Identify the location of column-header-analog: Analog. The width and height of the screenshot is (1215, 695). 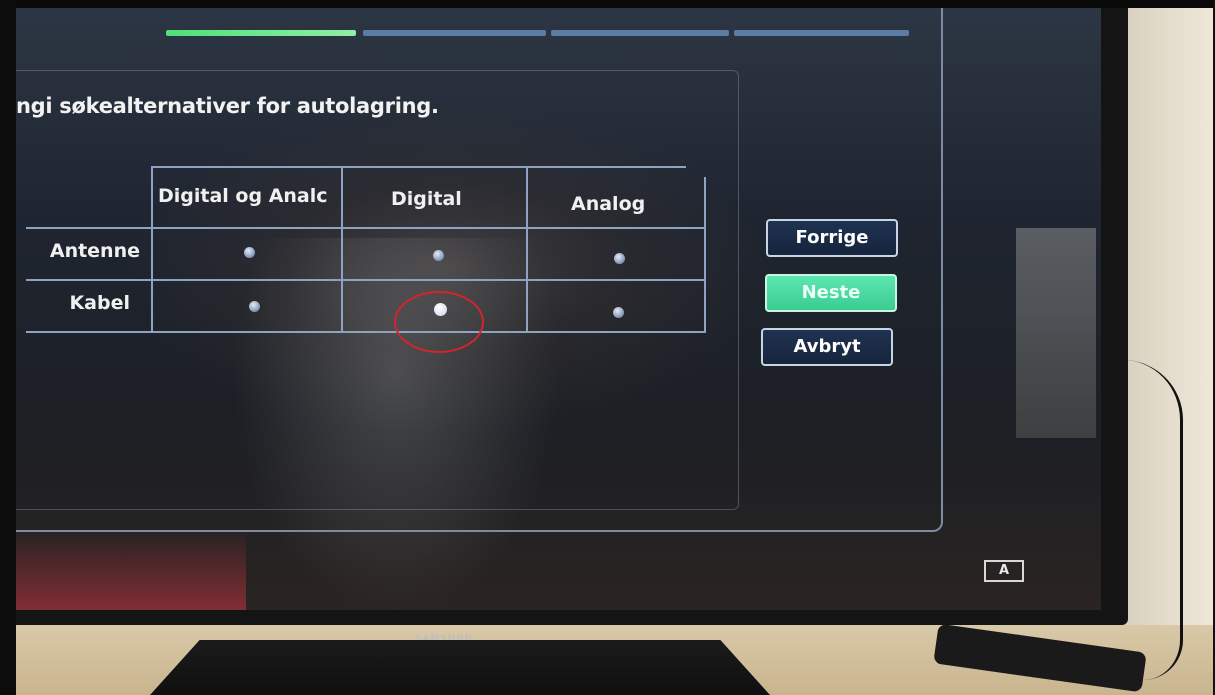
(608, 204).